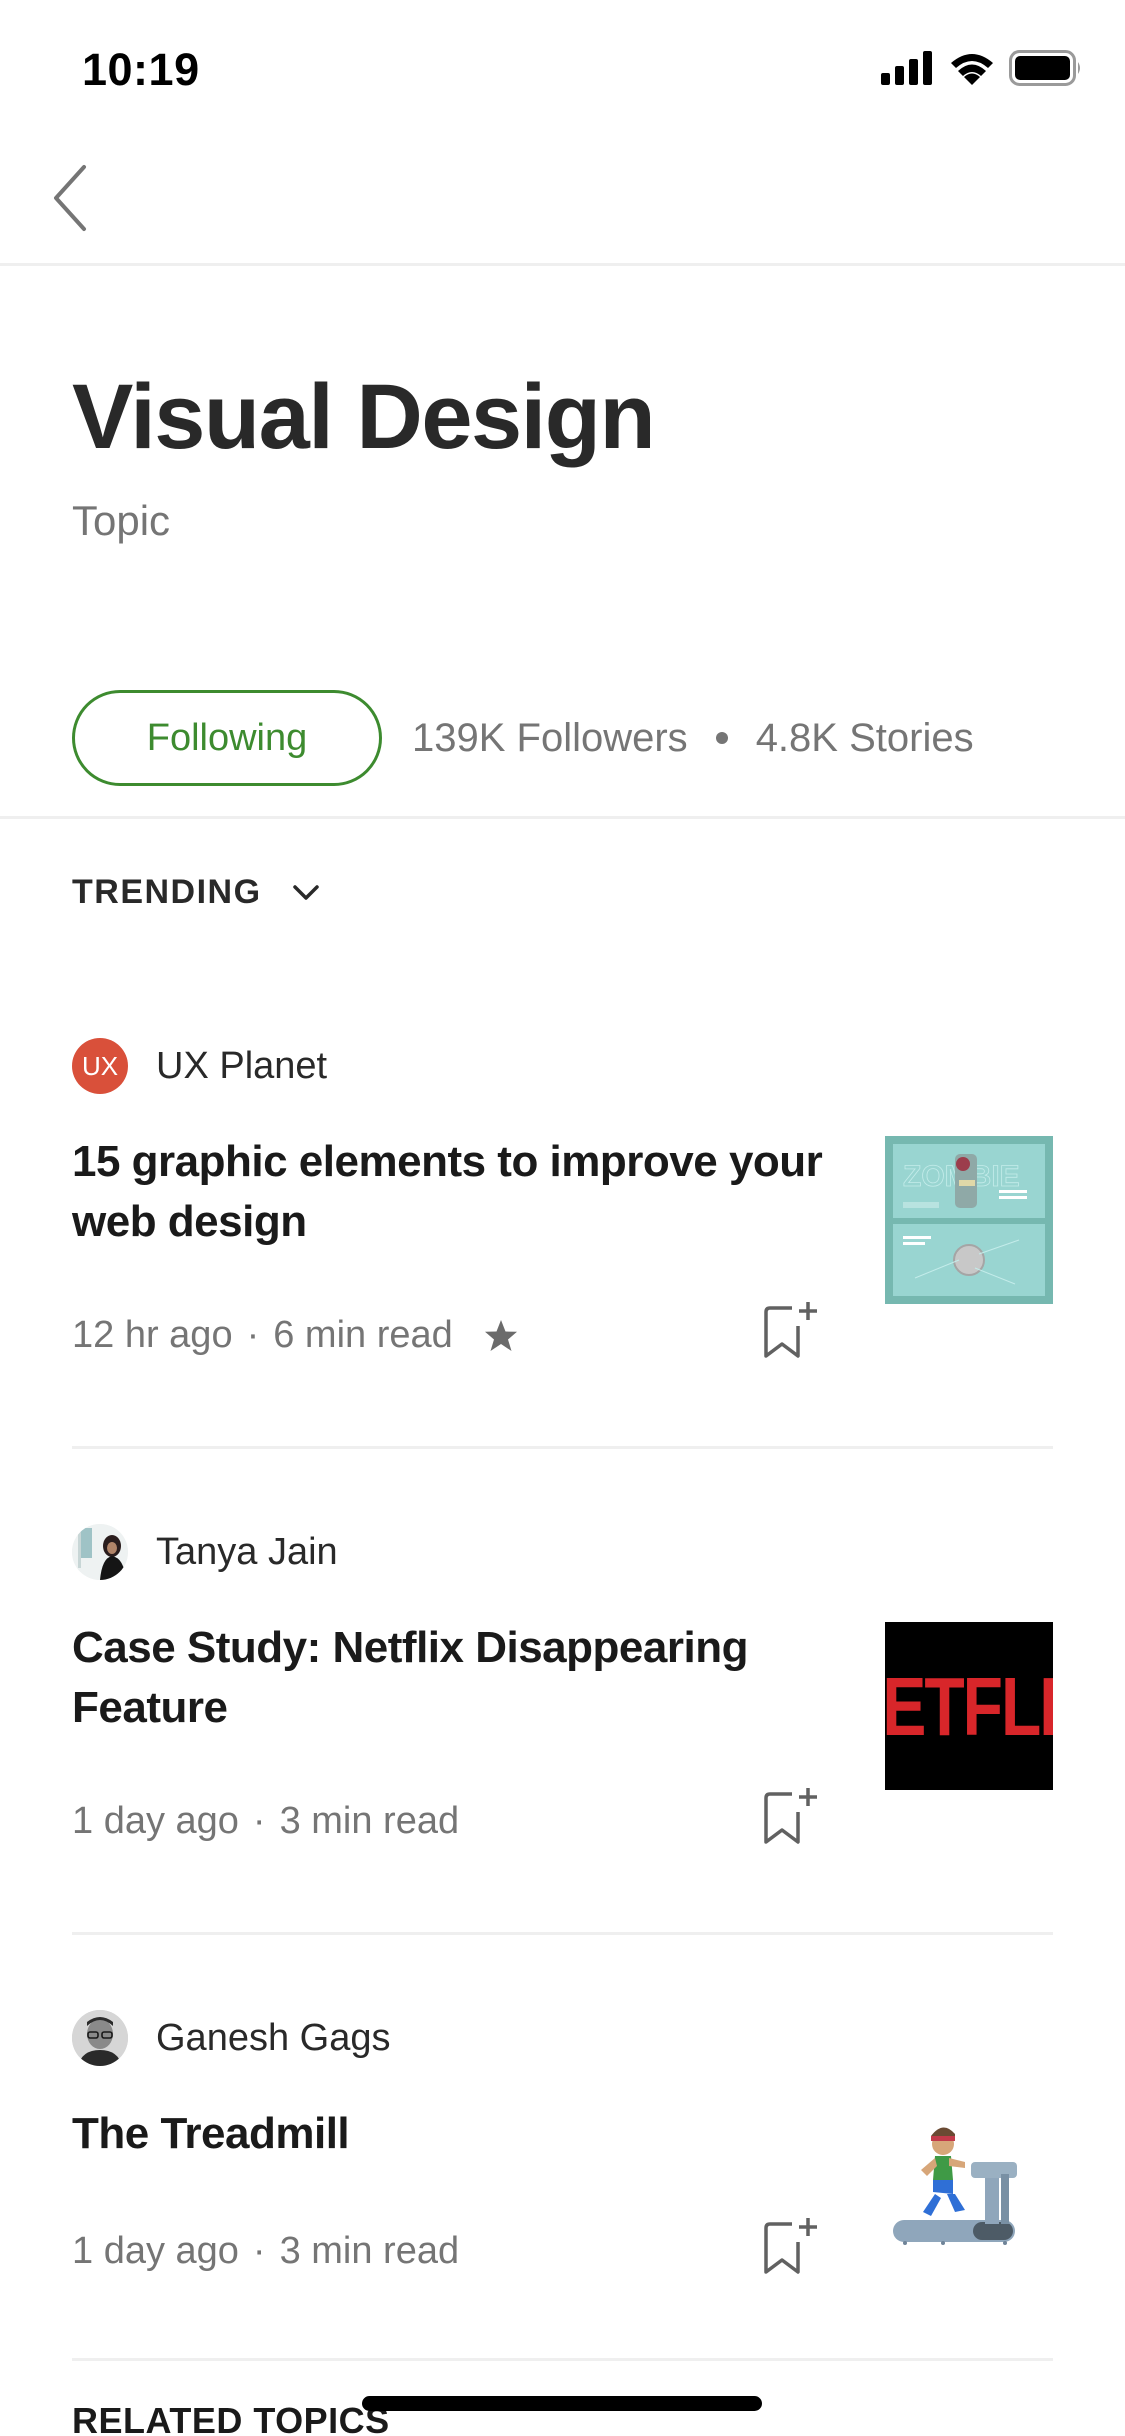 Image resolution: width=1125 pixels, height=2436 pixels. I want to click on nav-bar, so click(562, 200).